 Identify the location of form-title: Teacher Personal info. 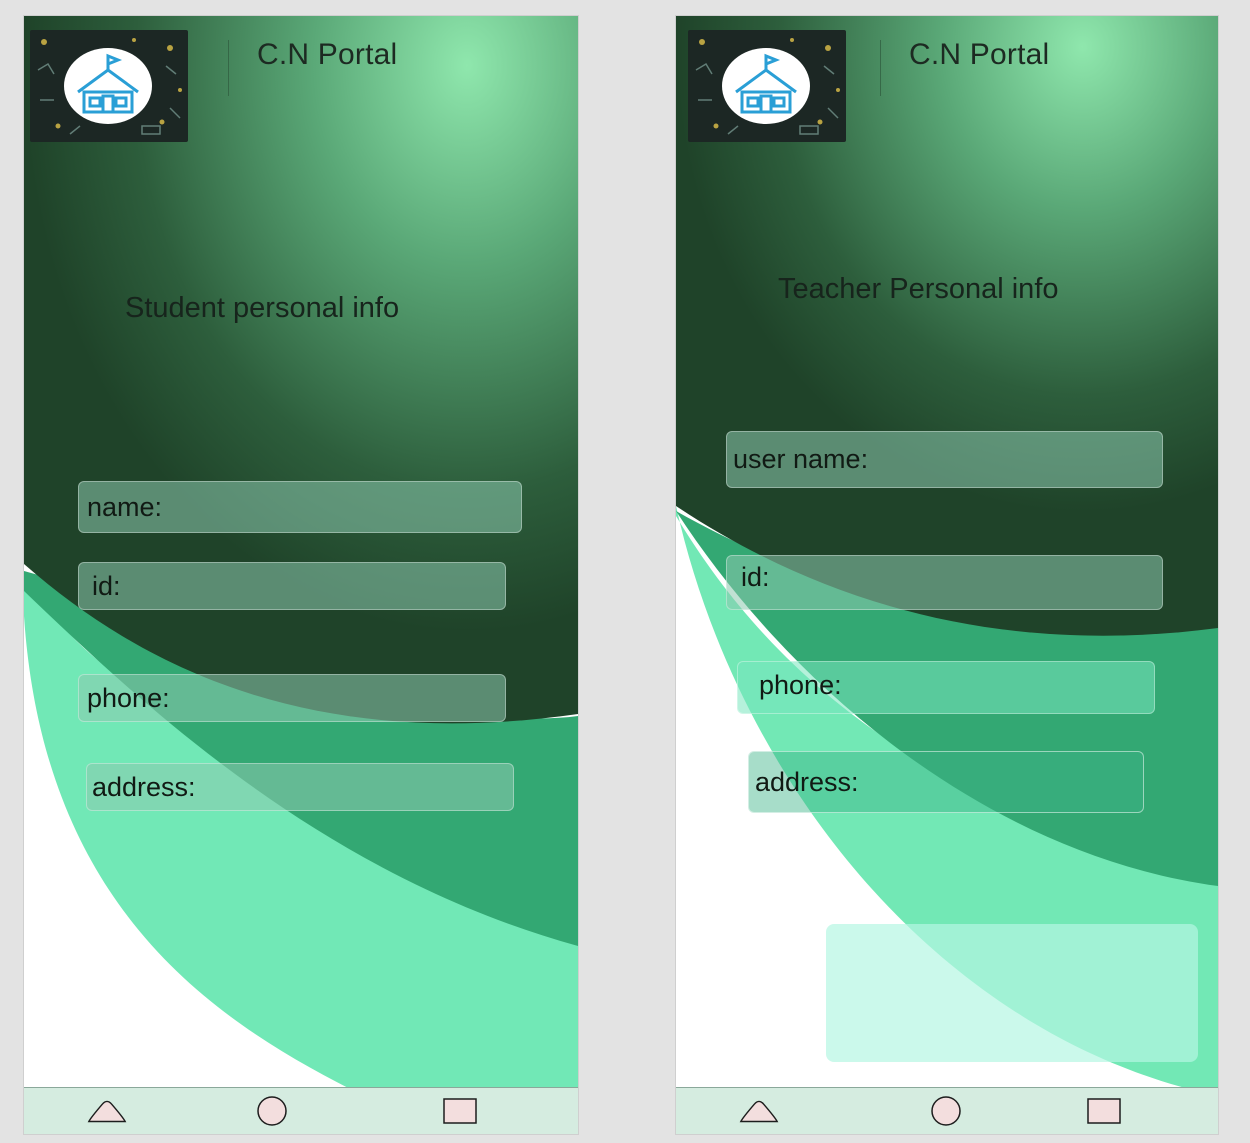
(918, 289).